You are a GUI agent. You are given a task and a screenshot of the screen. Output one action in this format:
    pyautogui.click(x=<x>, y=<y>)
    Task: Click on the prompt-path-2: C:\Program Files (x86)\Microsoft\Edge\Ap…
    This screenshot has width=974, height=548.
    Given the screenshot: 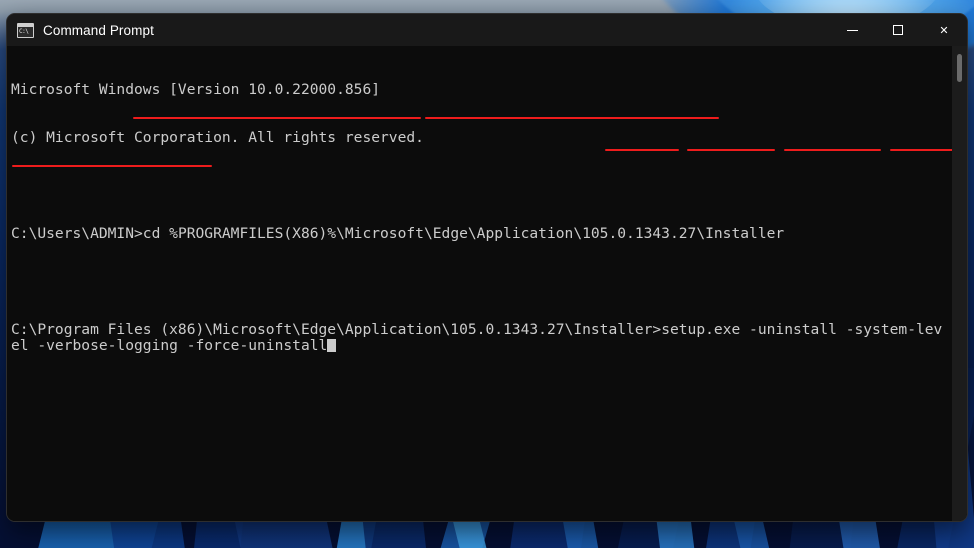 What is the action you would take?
    pyautogui.click(x=336, y=329)
    